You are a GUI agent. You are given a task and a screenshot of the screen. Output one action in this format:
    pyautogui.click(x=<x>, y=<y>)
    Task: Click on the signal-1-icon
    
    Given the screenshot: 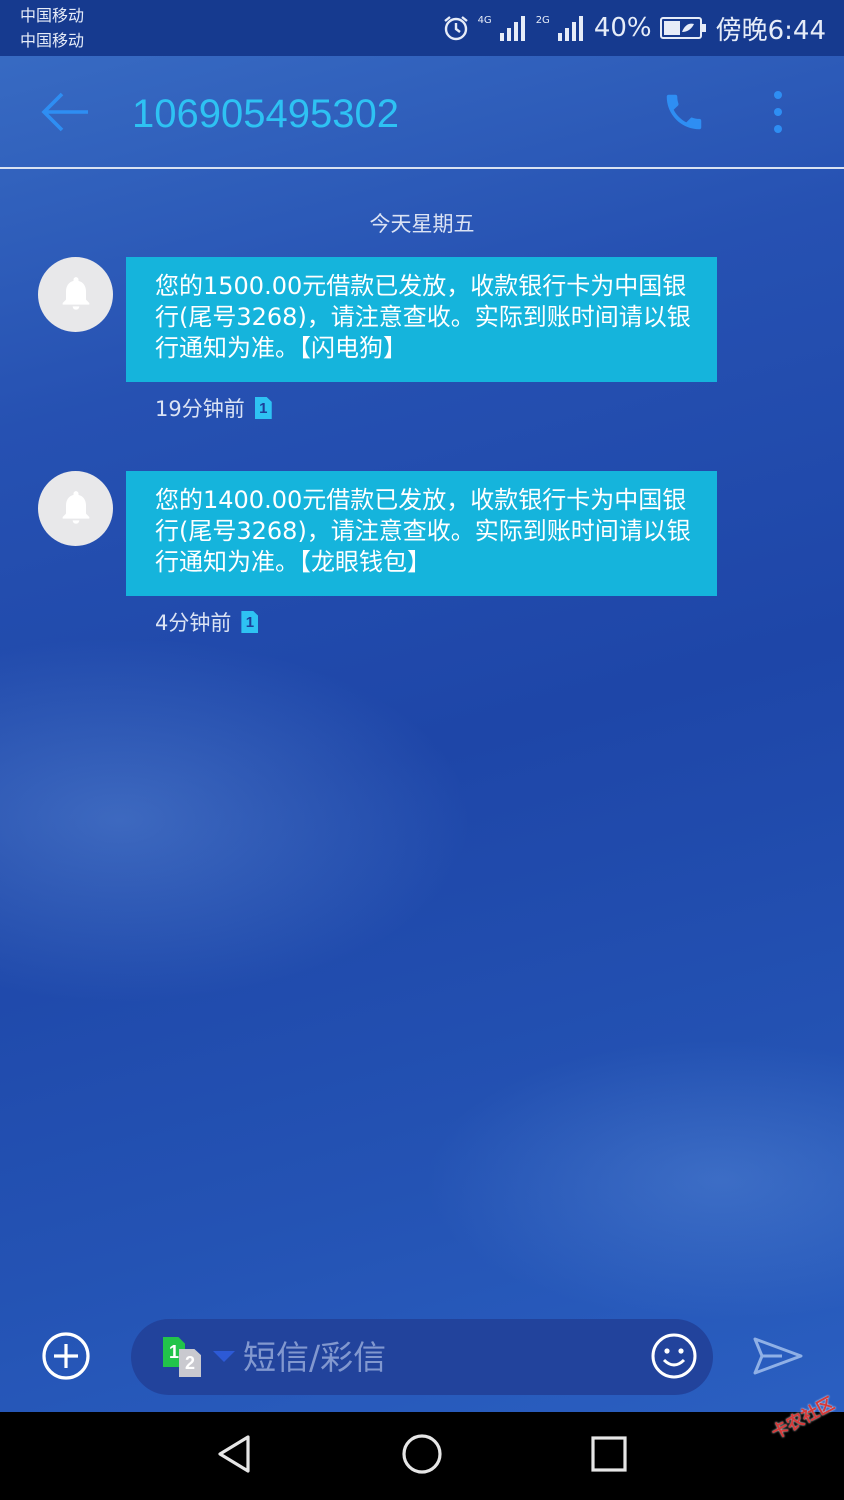 What is the action you would take?
    pyautogui.click(x=513, y=28)
    